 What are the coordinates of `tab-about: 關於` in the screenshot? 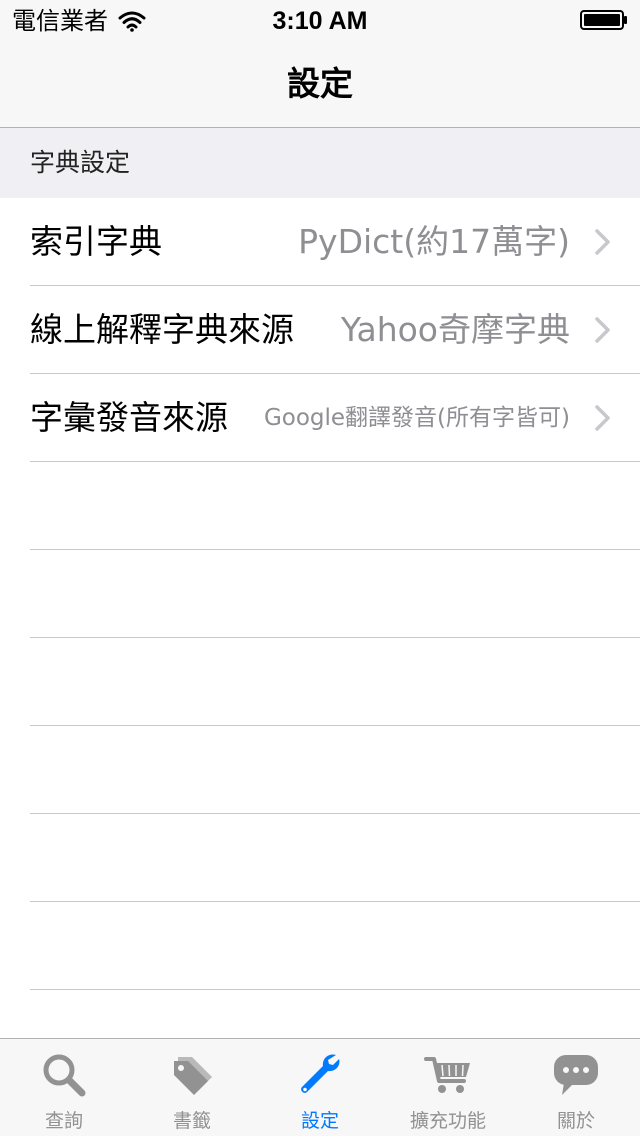 It's located at (576, 1087).